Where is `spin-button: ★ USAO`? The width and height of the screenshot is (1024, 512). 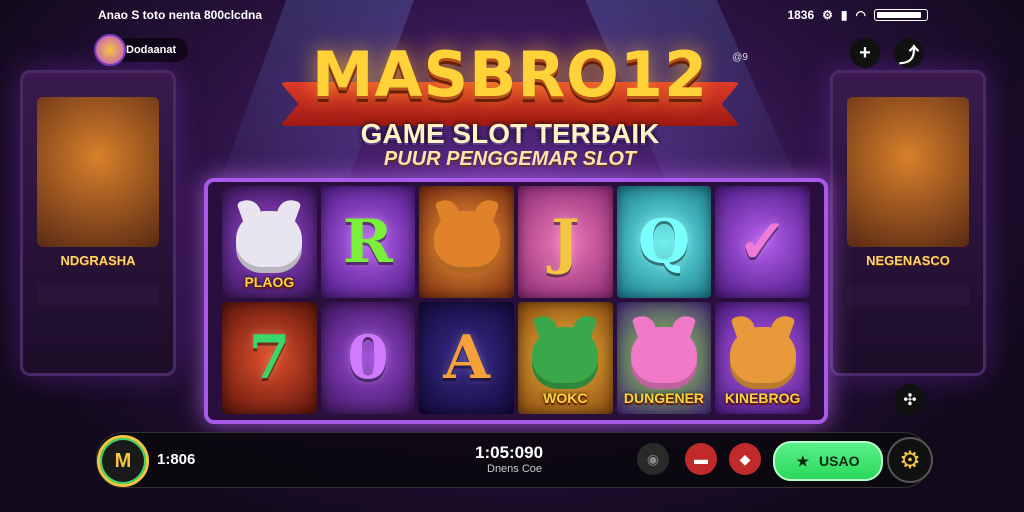 spin-button: ★ USAO is located at coordinates (828, 461).